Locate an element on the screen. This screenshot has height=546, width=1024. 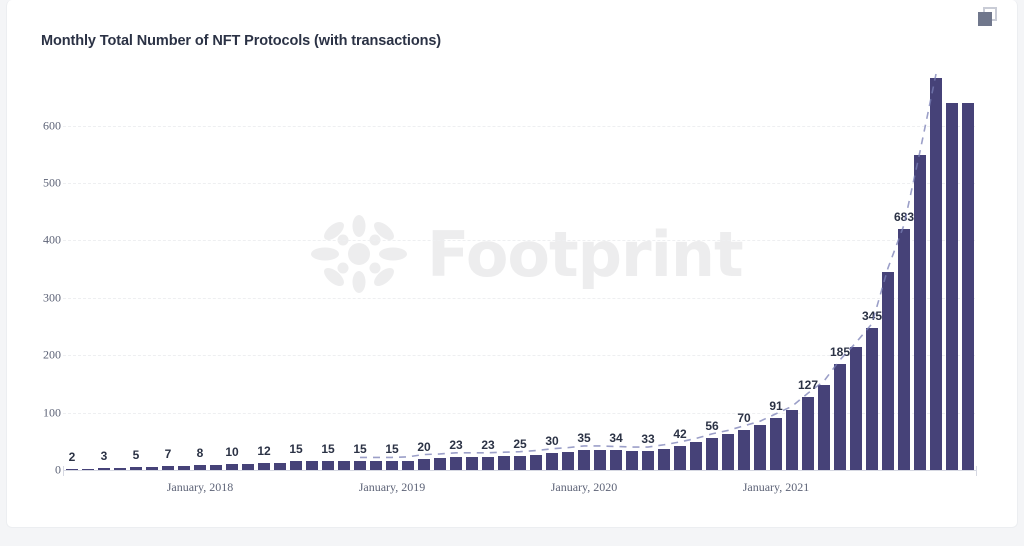
x-axis-tick-start is located at coordinates (63, 471).